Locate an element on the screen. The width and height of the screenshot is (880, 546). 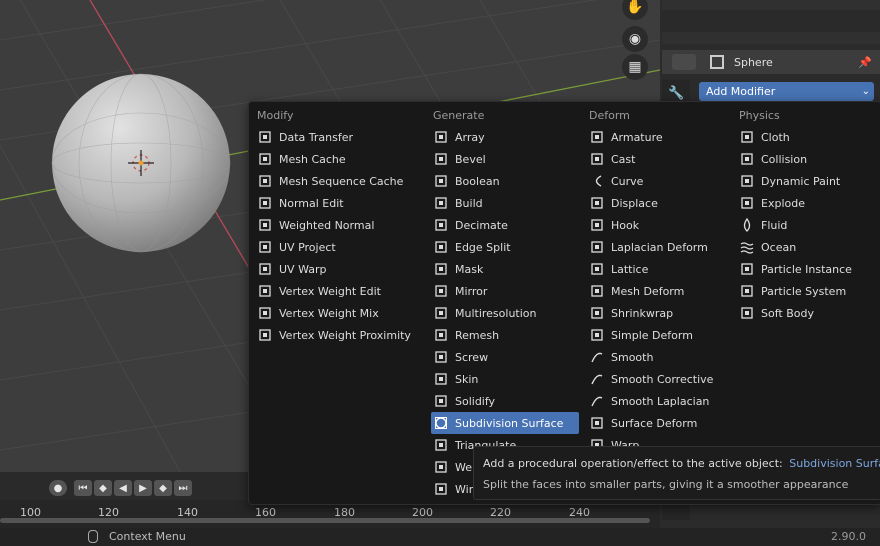
cloth-icon-glyph is located at coordinates (747, 137).